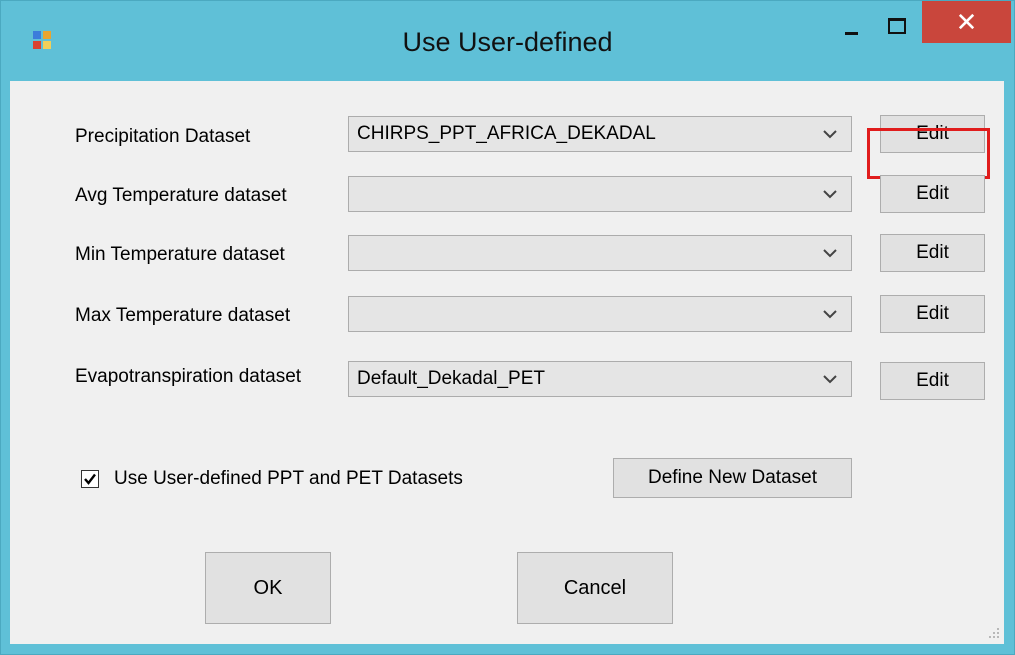 This screenshot has height=655, width=1015. I want to click on edit-min-temperature-button: Edit, so click(932, 253).